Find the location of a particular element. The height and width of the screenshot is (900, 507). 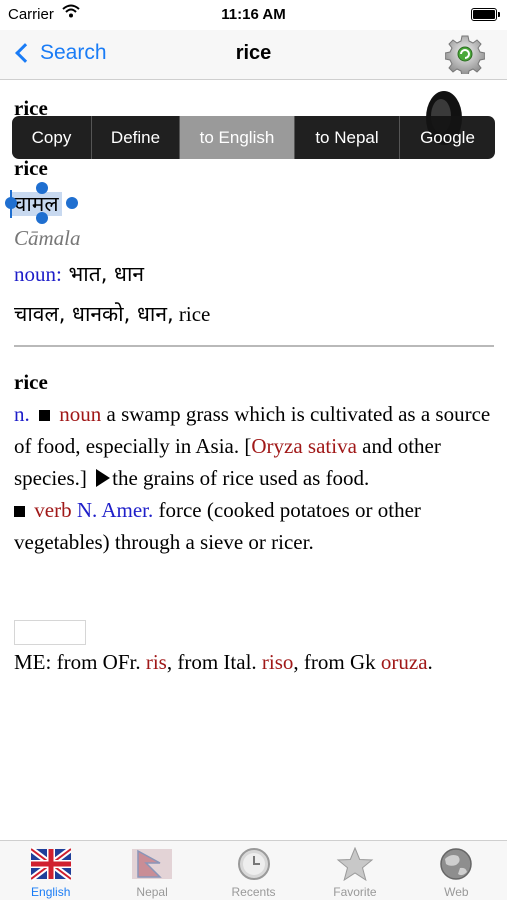

blank-text-field is located at coordinates (50, 632).